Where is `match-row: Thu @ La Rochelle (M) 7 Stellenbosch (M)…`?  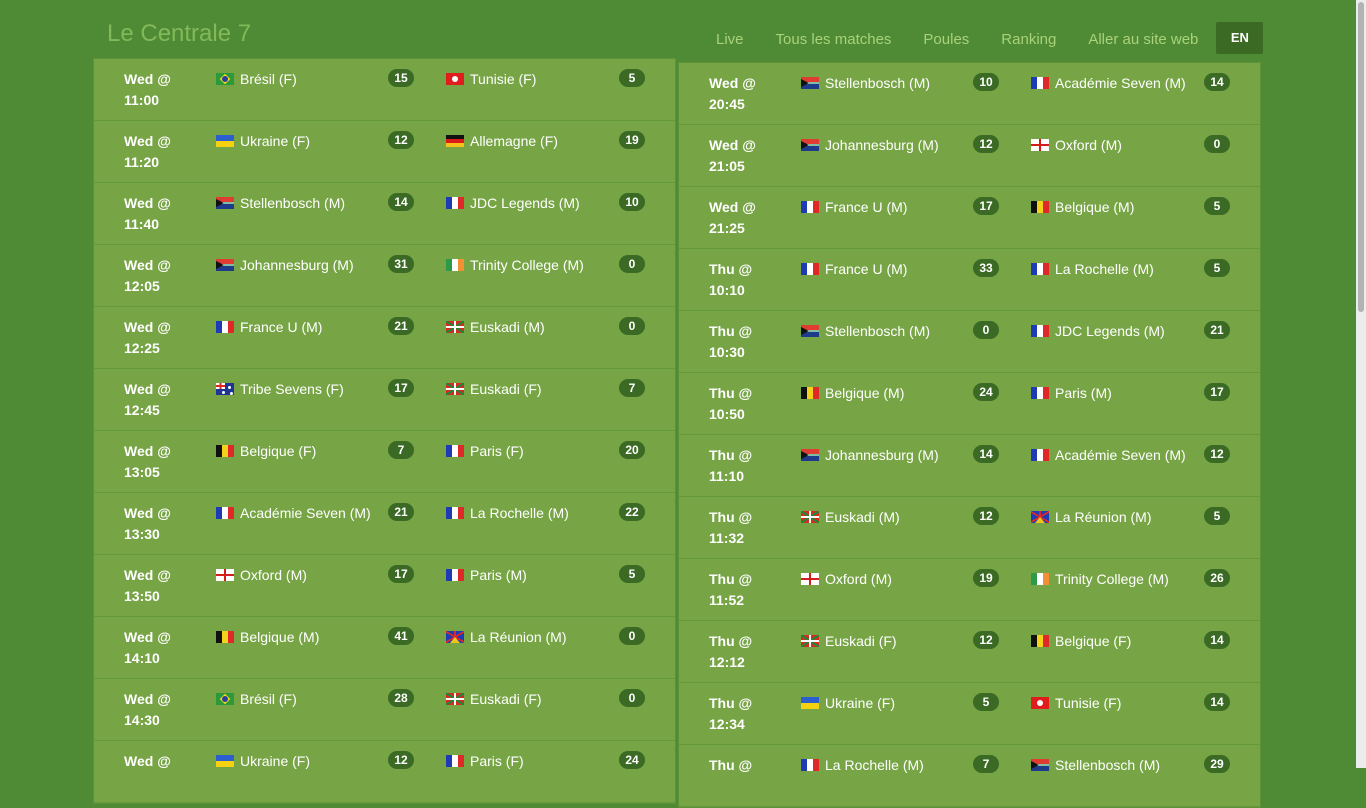 match-row: Thu @ La Rochelle (M) 7 Stellenbosch (M)… is located at coordinates (969, 776).